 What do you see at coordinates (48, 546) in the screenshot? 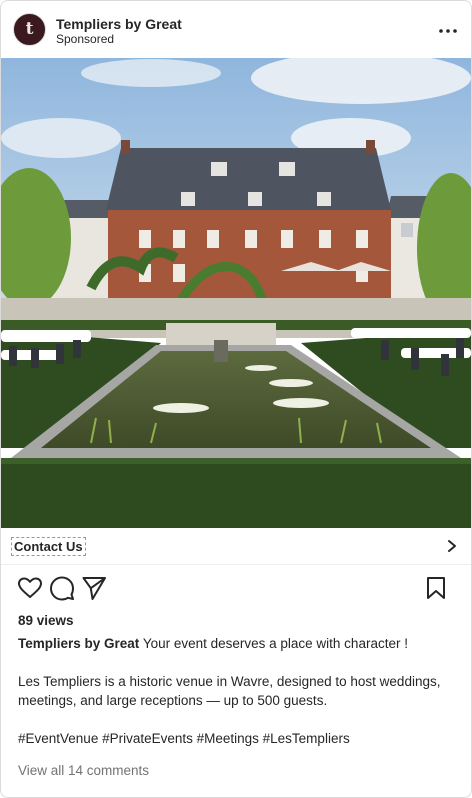
I see `contact-us-label: Contact Us` at bounding box center [48, 546].